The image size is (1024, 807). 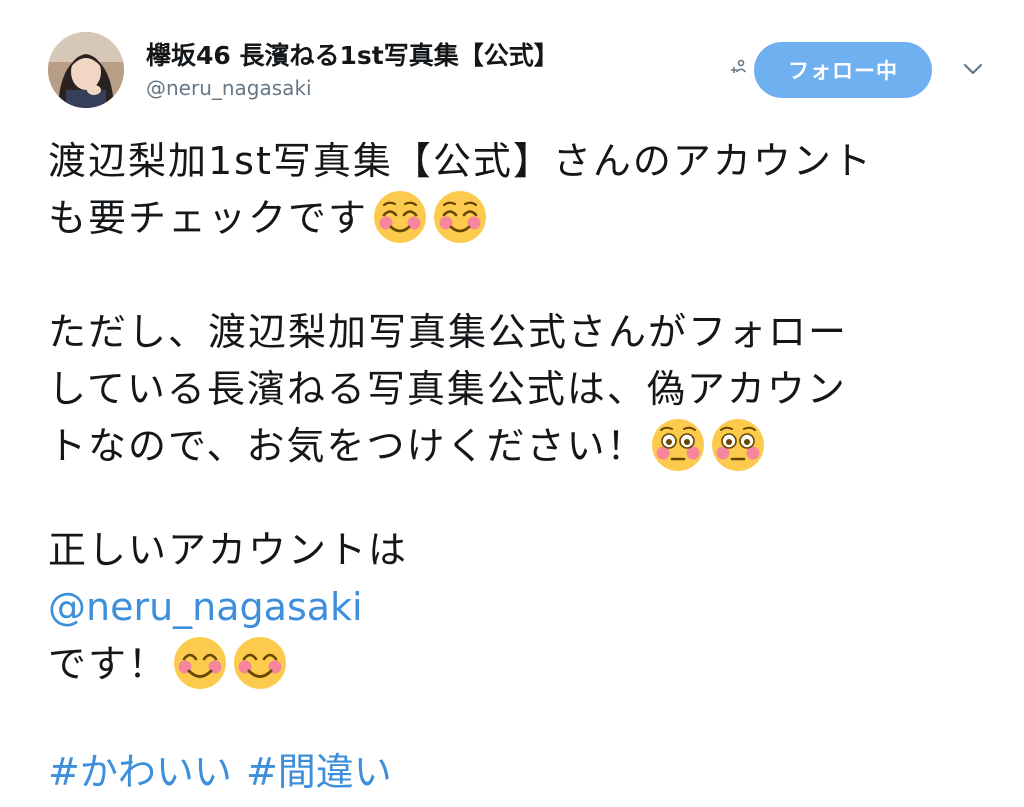 I want to click on following-button: フォロー中, so click(x=843, y=70).